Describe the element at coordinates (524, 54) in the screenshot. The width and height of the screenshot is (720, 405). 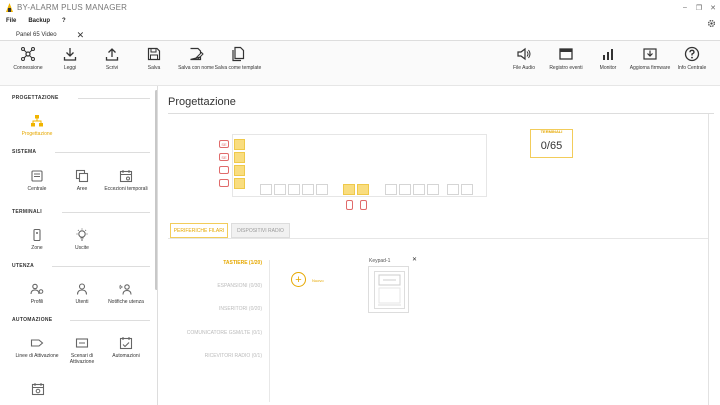
I see `speaker-icon` at that location.